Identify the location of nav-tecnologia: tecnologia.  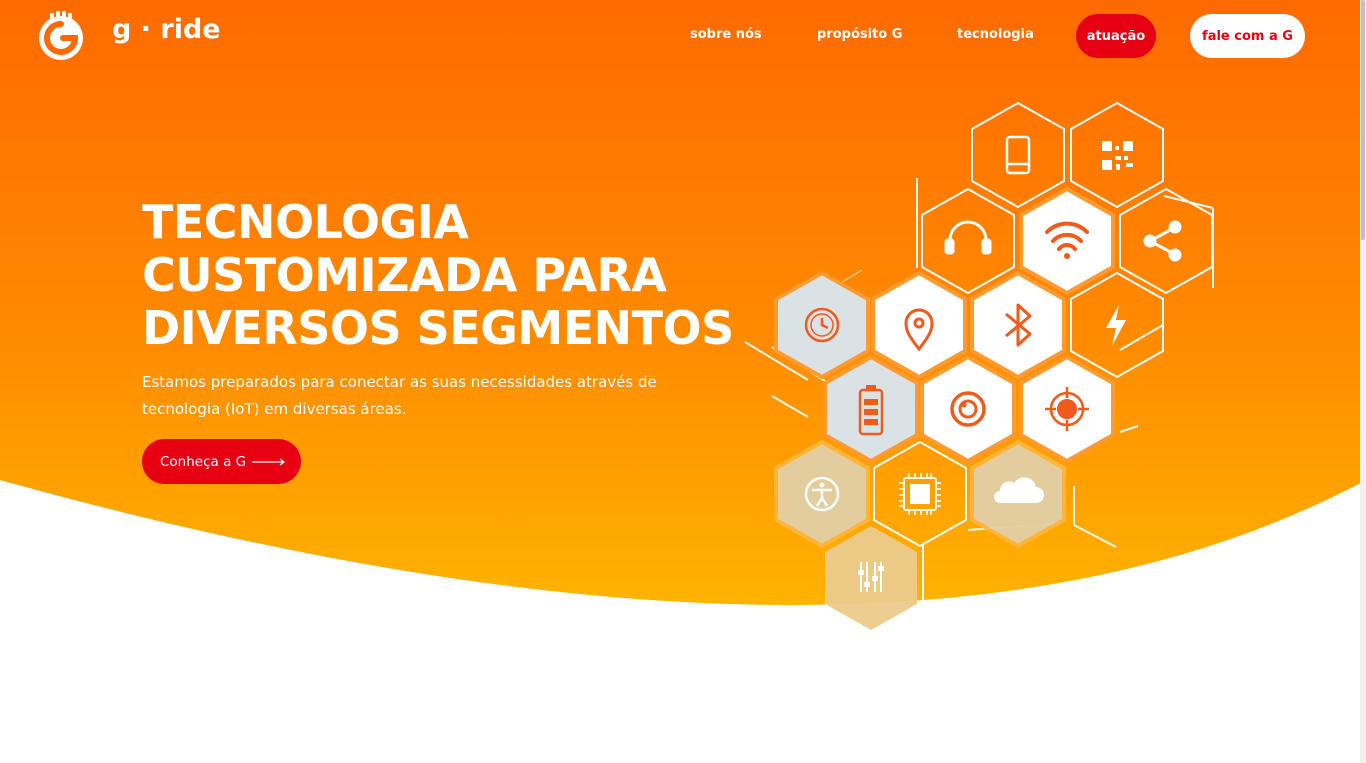
(995, 34).